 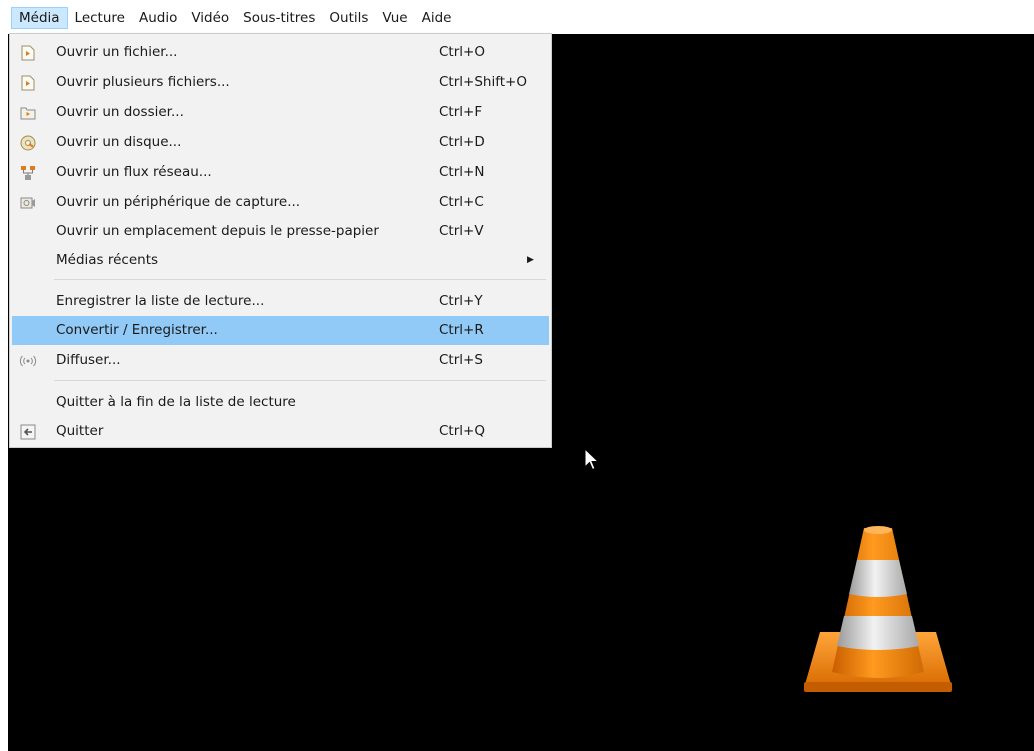 I want to click on menu-view: Vue, so click(x=394, y=18).